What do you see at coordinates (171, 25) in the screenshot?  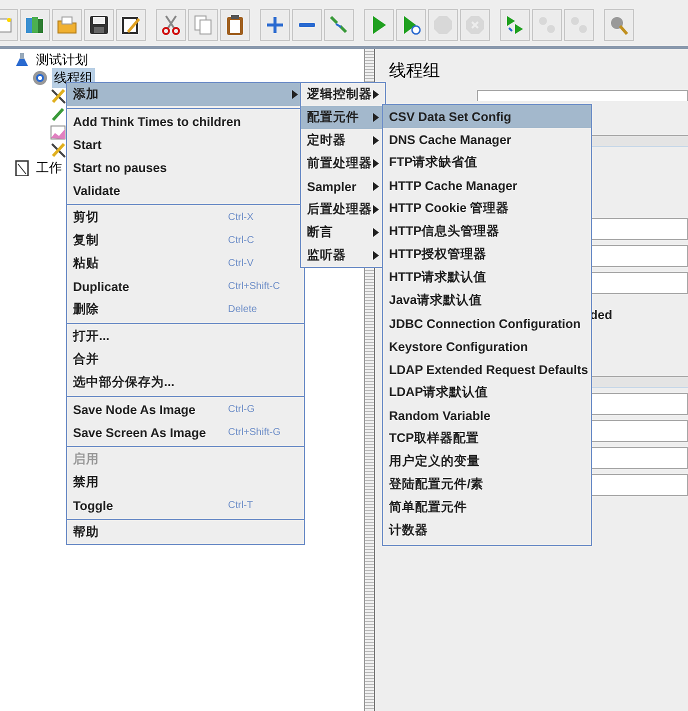 I see `scissors-icon` at bounding box center [171, 25].